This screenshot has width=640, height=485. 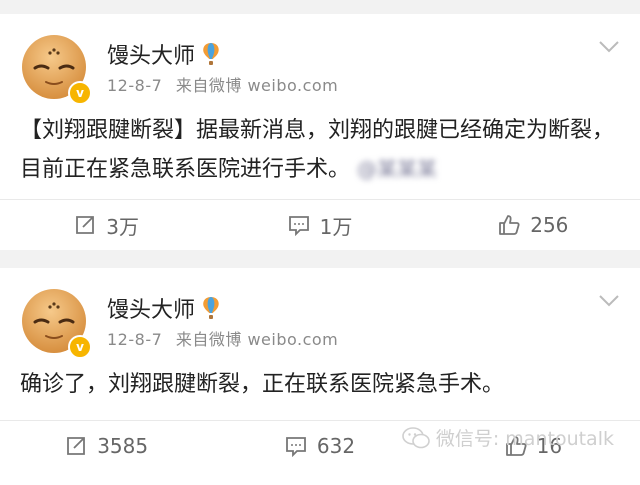 I want to click on comment-button: 1万, so click(x=319, y=225).